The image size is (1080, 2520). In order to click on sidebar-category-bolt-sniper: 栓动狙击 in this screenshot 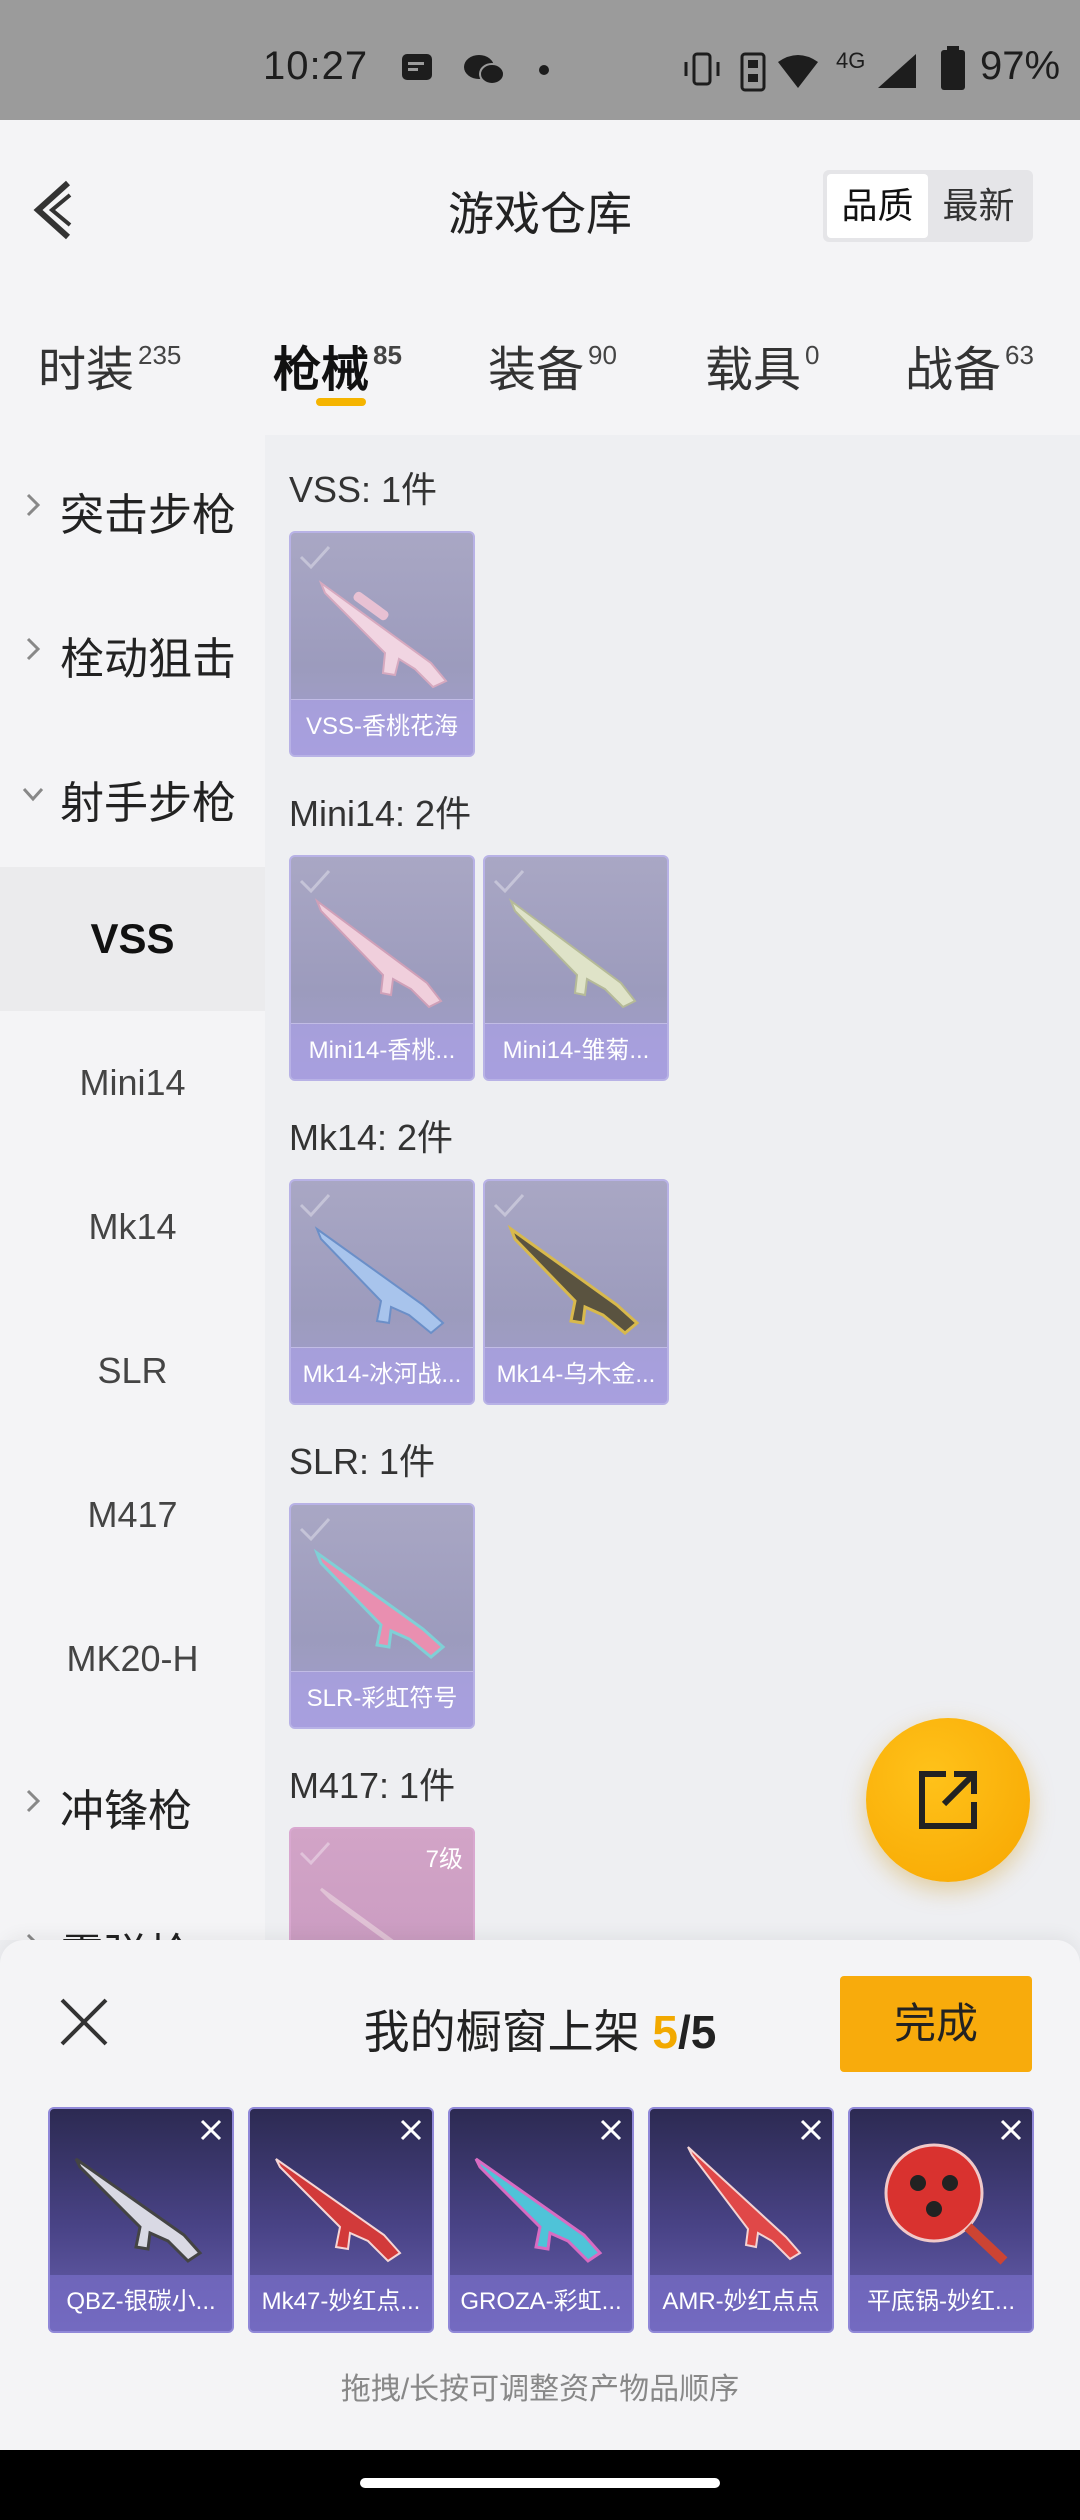, I will do `click(132, 651)`.